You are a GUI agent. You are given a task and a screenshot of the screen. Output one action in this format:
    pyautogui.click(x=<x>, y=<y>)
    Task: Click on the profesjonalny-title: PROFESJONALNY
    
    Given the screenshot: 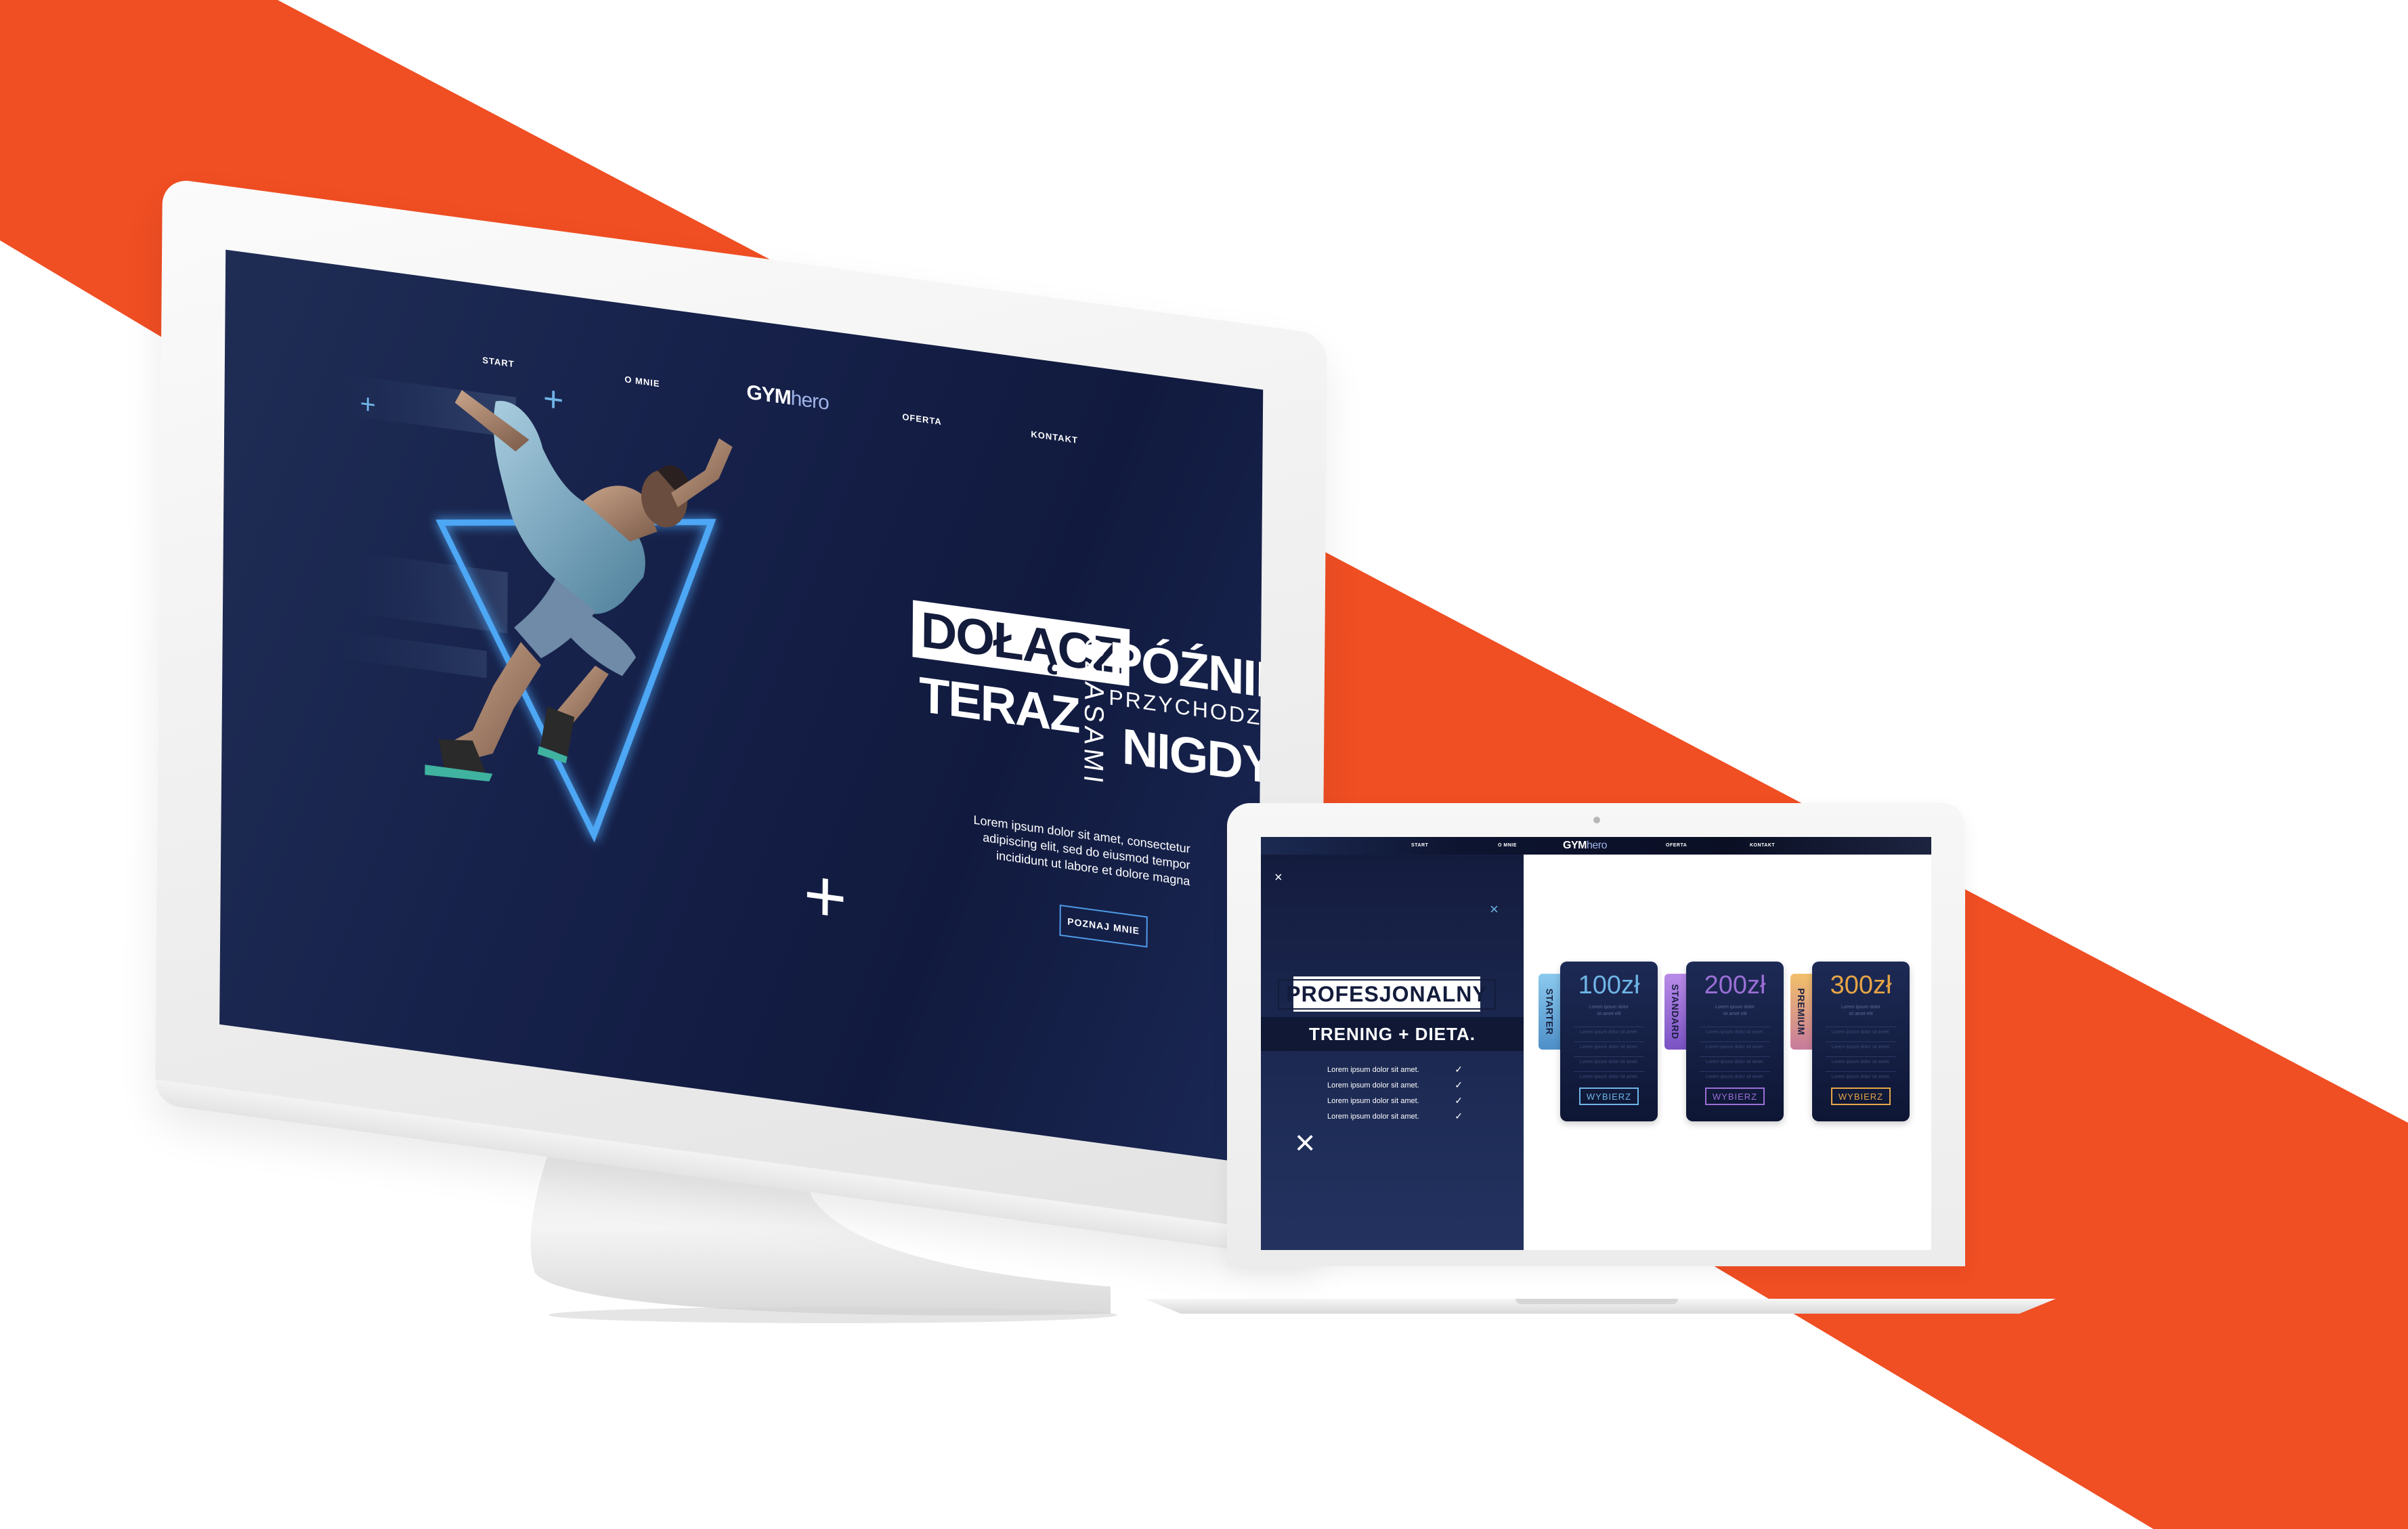 What is the action you would take?
    pyautogui.click(x=1387, y=994)
    